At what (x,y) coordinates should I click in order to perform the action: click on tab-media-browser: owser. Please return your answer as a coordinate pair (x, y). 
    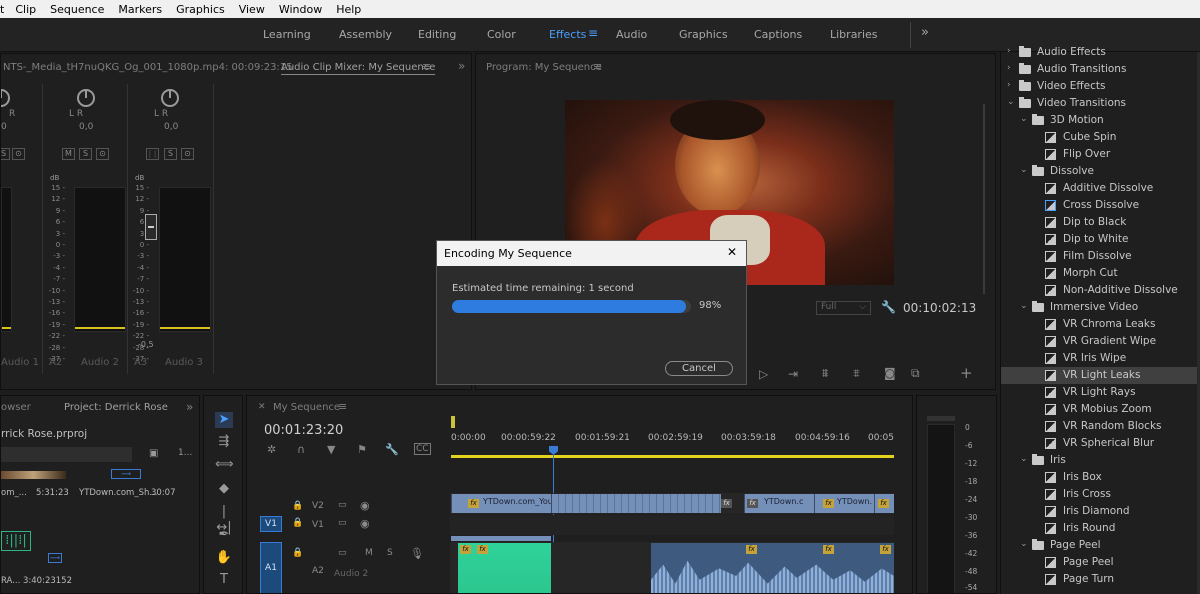
    Looking at the image, I should click on (16, 407).